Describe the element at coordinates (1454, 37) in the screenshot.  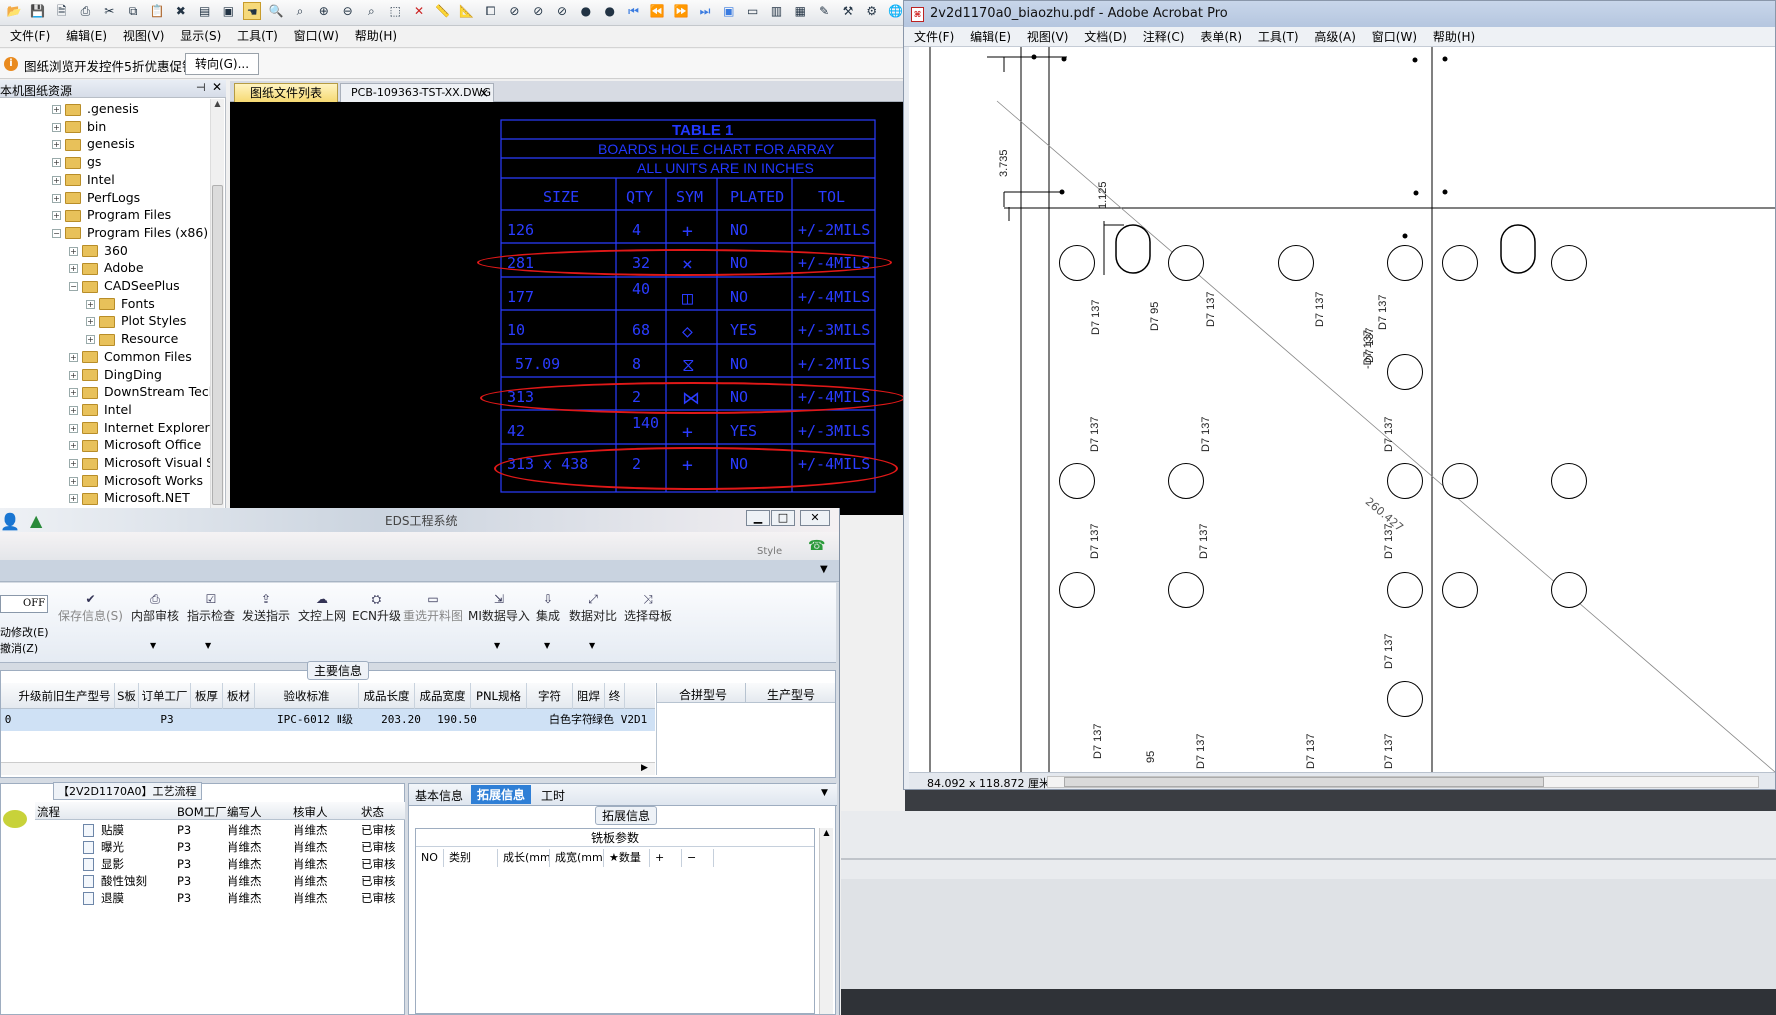
I see `acrobat-menu-item: 帮助(H)` at that location.